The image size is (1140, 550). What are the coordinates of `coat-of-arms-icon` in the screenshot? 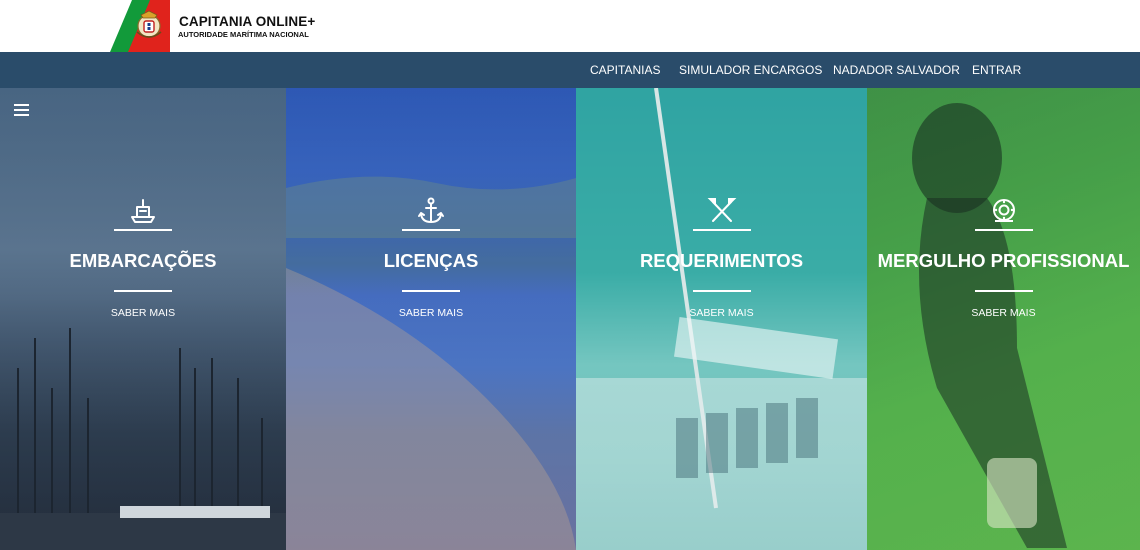 It's located at (149, 24).